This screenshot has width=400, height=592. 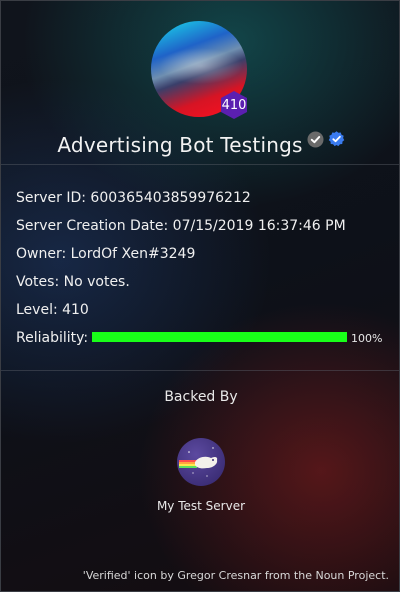 I want to click on server-id-line: Server ID: 600365403859976212, so click(x=133, y=198).